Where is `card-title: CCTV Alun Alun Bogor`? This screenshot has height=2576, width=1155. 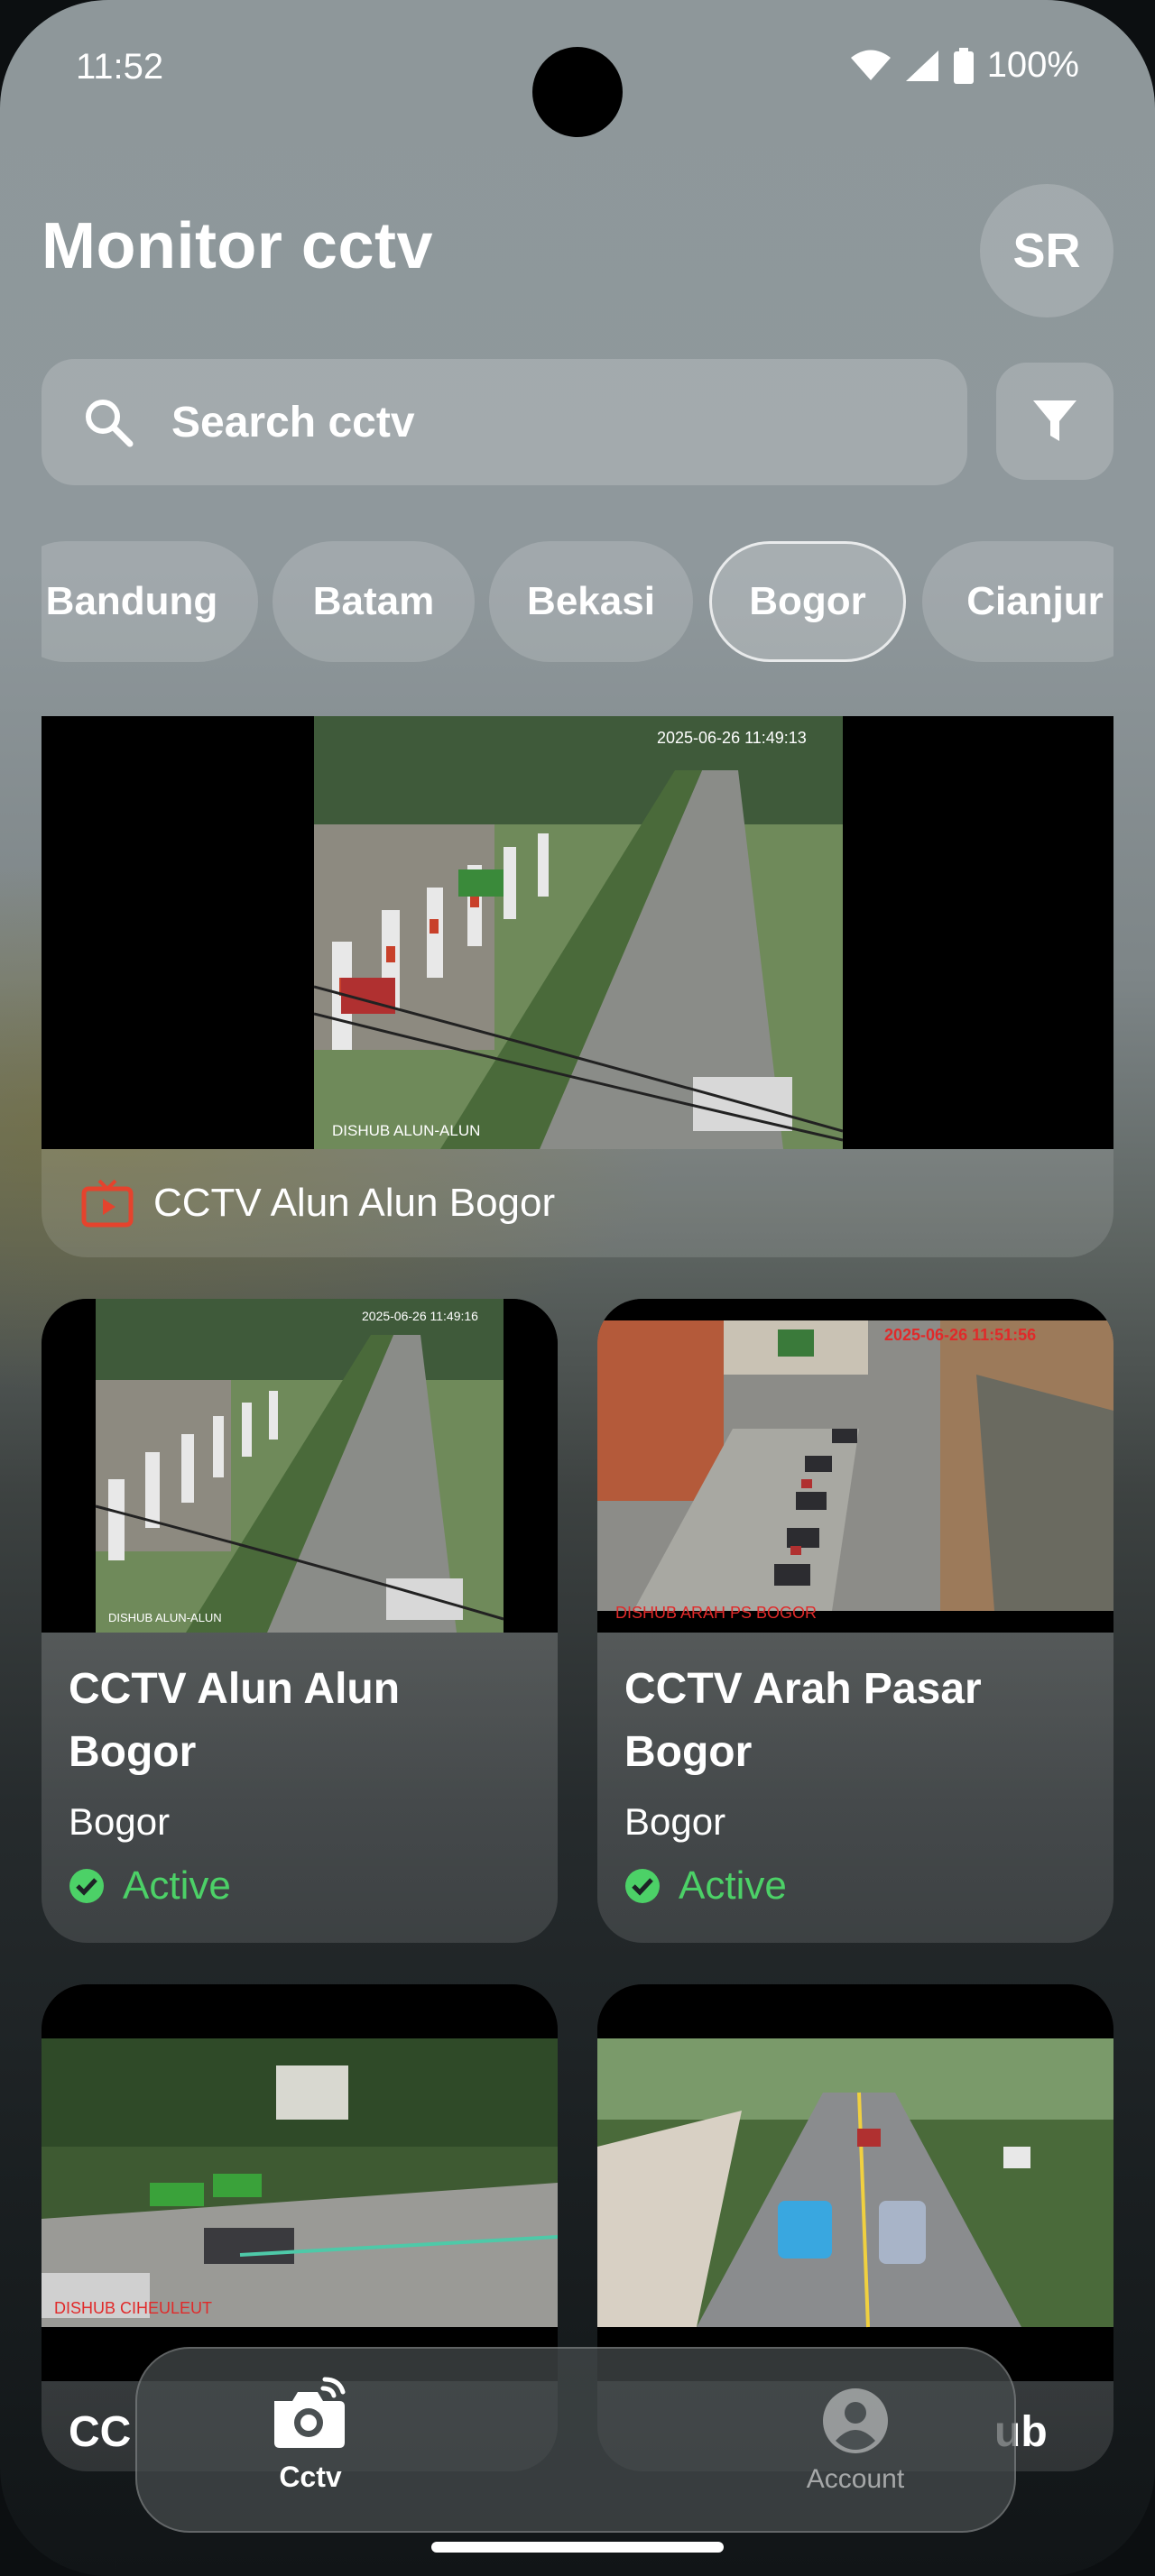 card-title: CCTV Alun Alun Bogor is located at coordinates (235, 1721).